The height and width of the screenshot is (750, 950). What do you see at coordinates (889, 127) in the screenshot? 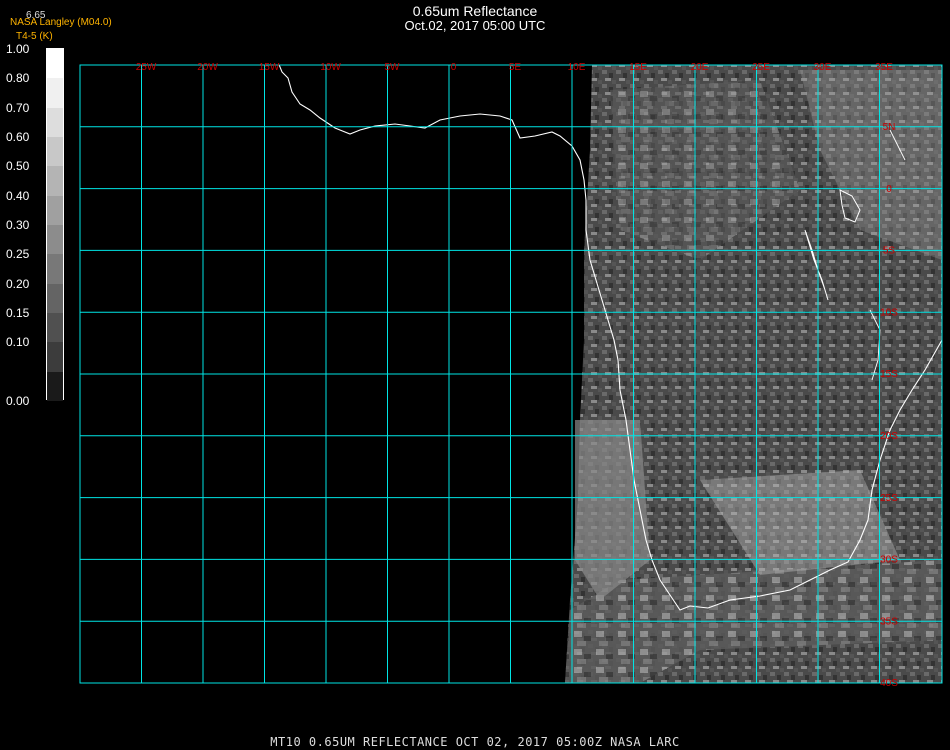
I see `latitude-label: 5N` at bounding box center [889, 127].